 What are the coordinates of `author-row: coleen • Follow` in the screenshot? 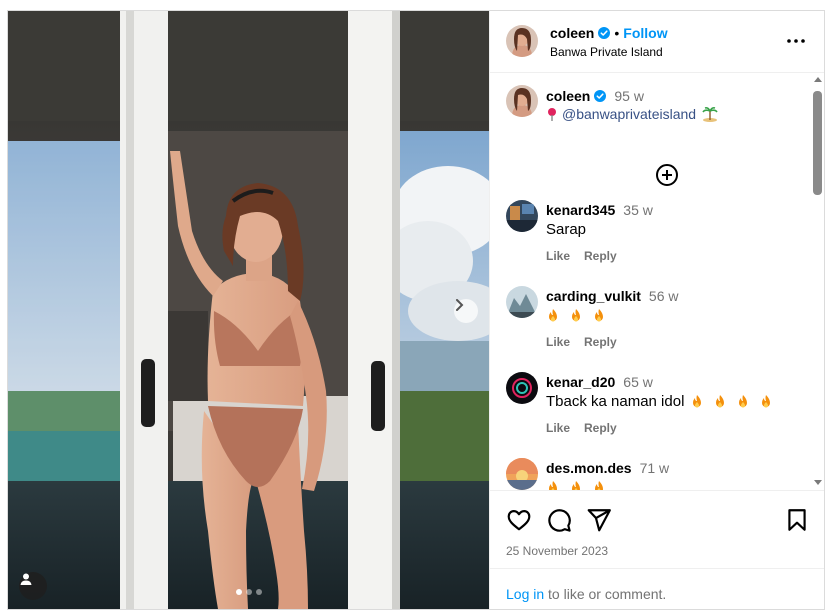 It's located at (609, 33).